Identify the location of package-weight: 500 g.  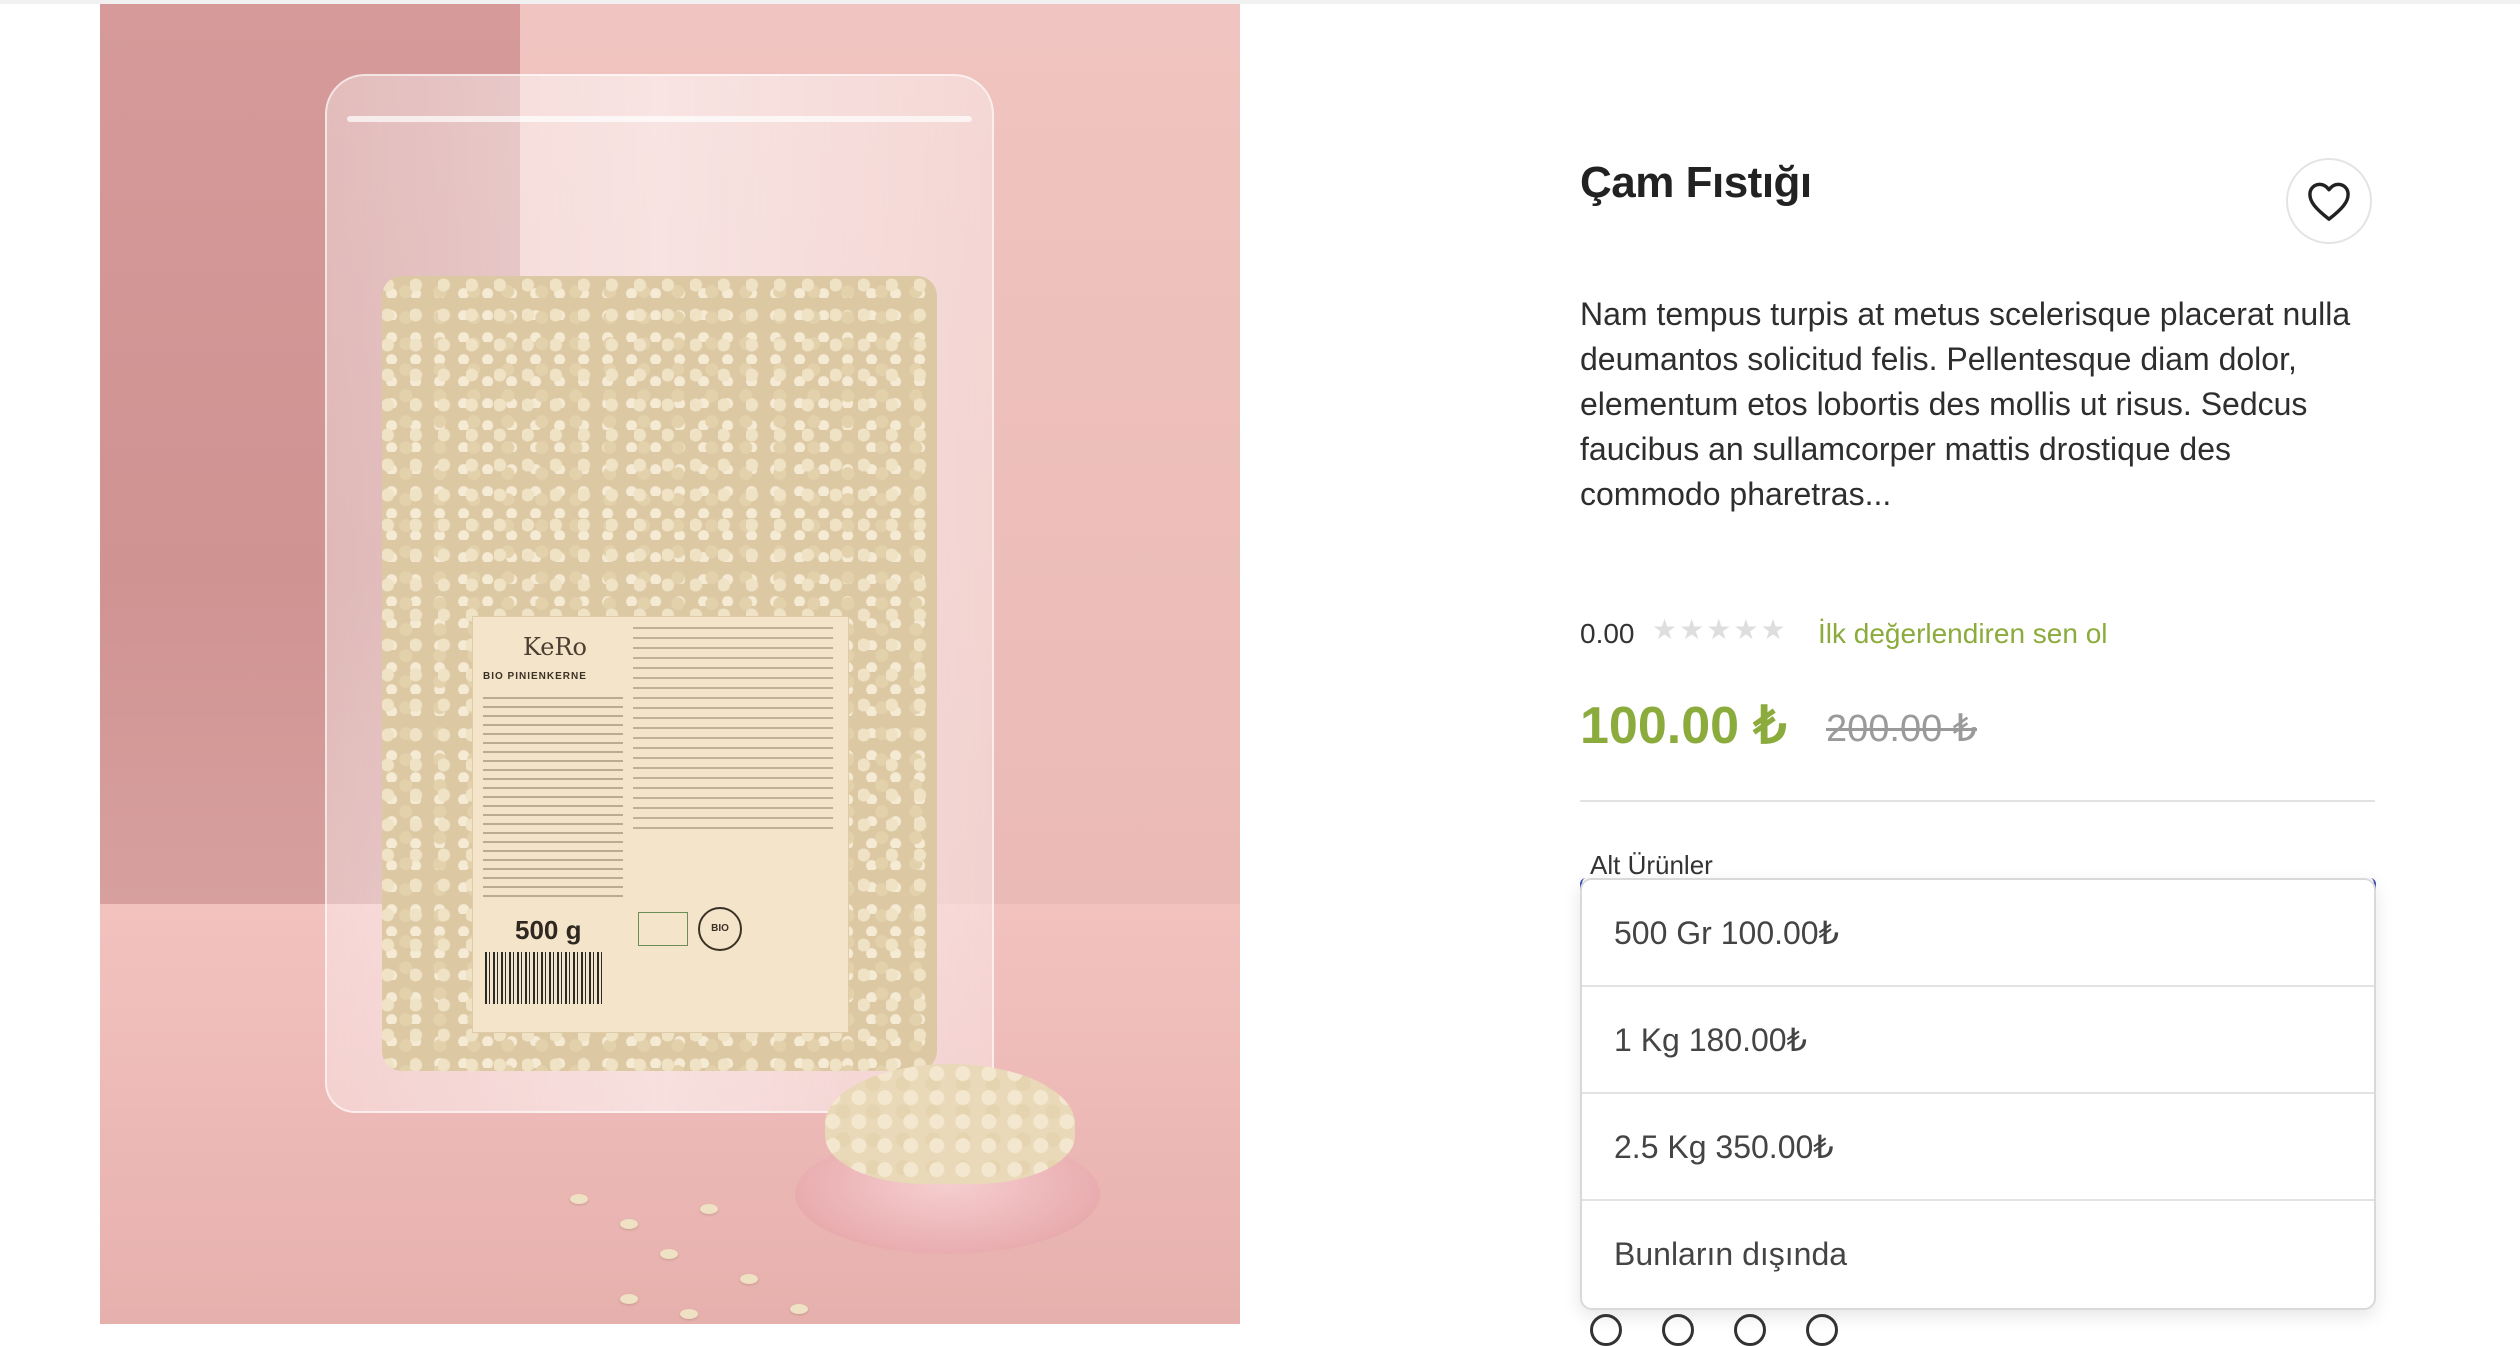
(548, 930).